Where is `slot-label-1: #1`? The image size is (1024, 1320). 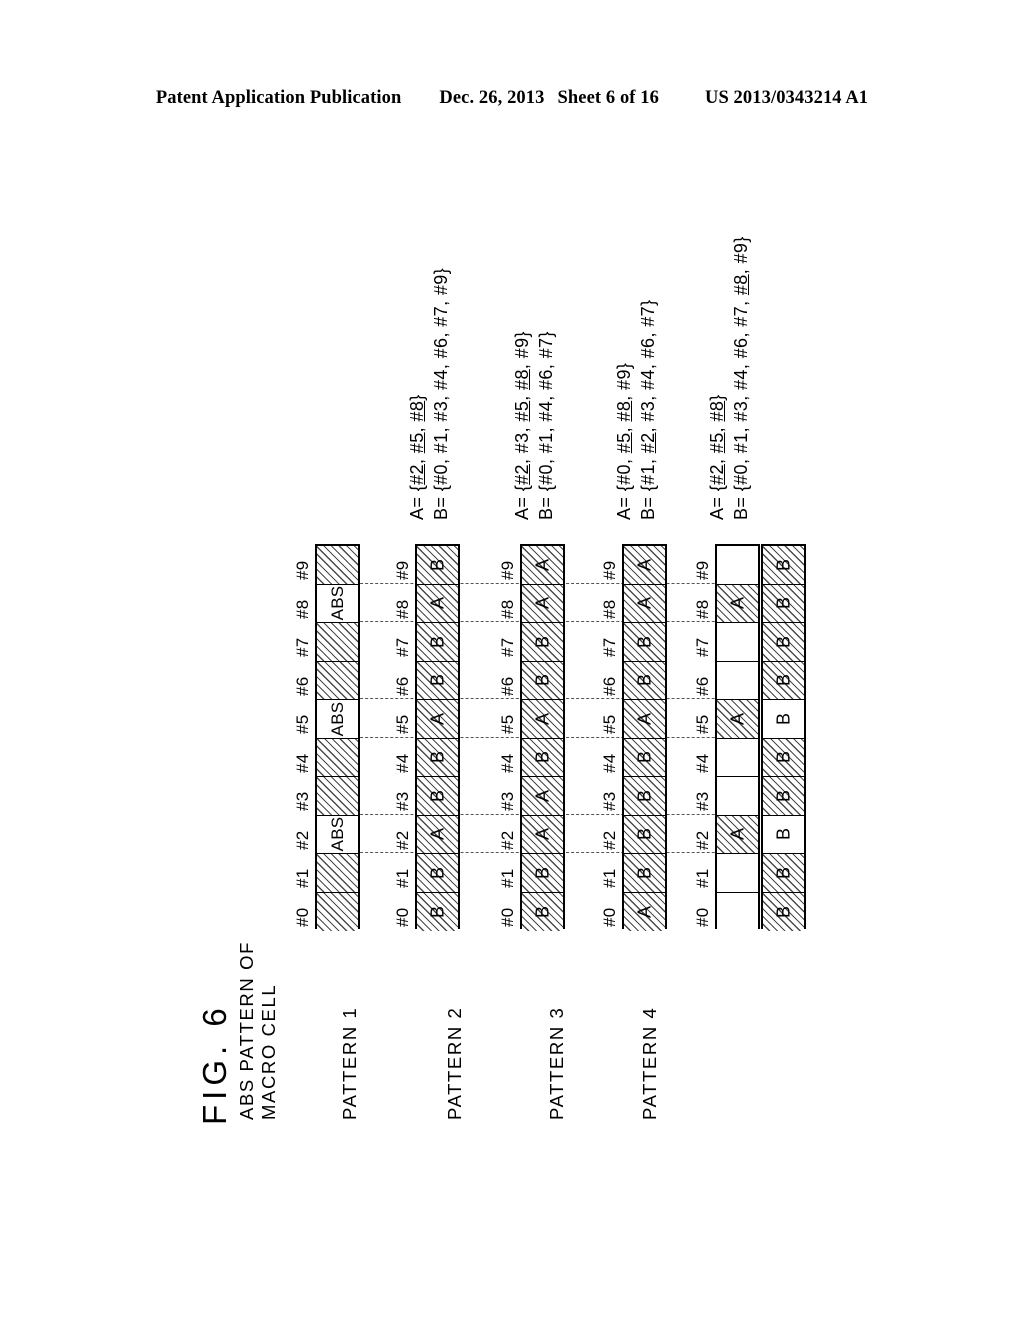 slot-label-1: #1 is located at coordinates (302, 878).